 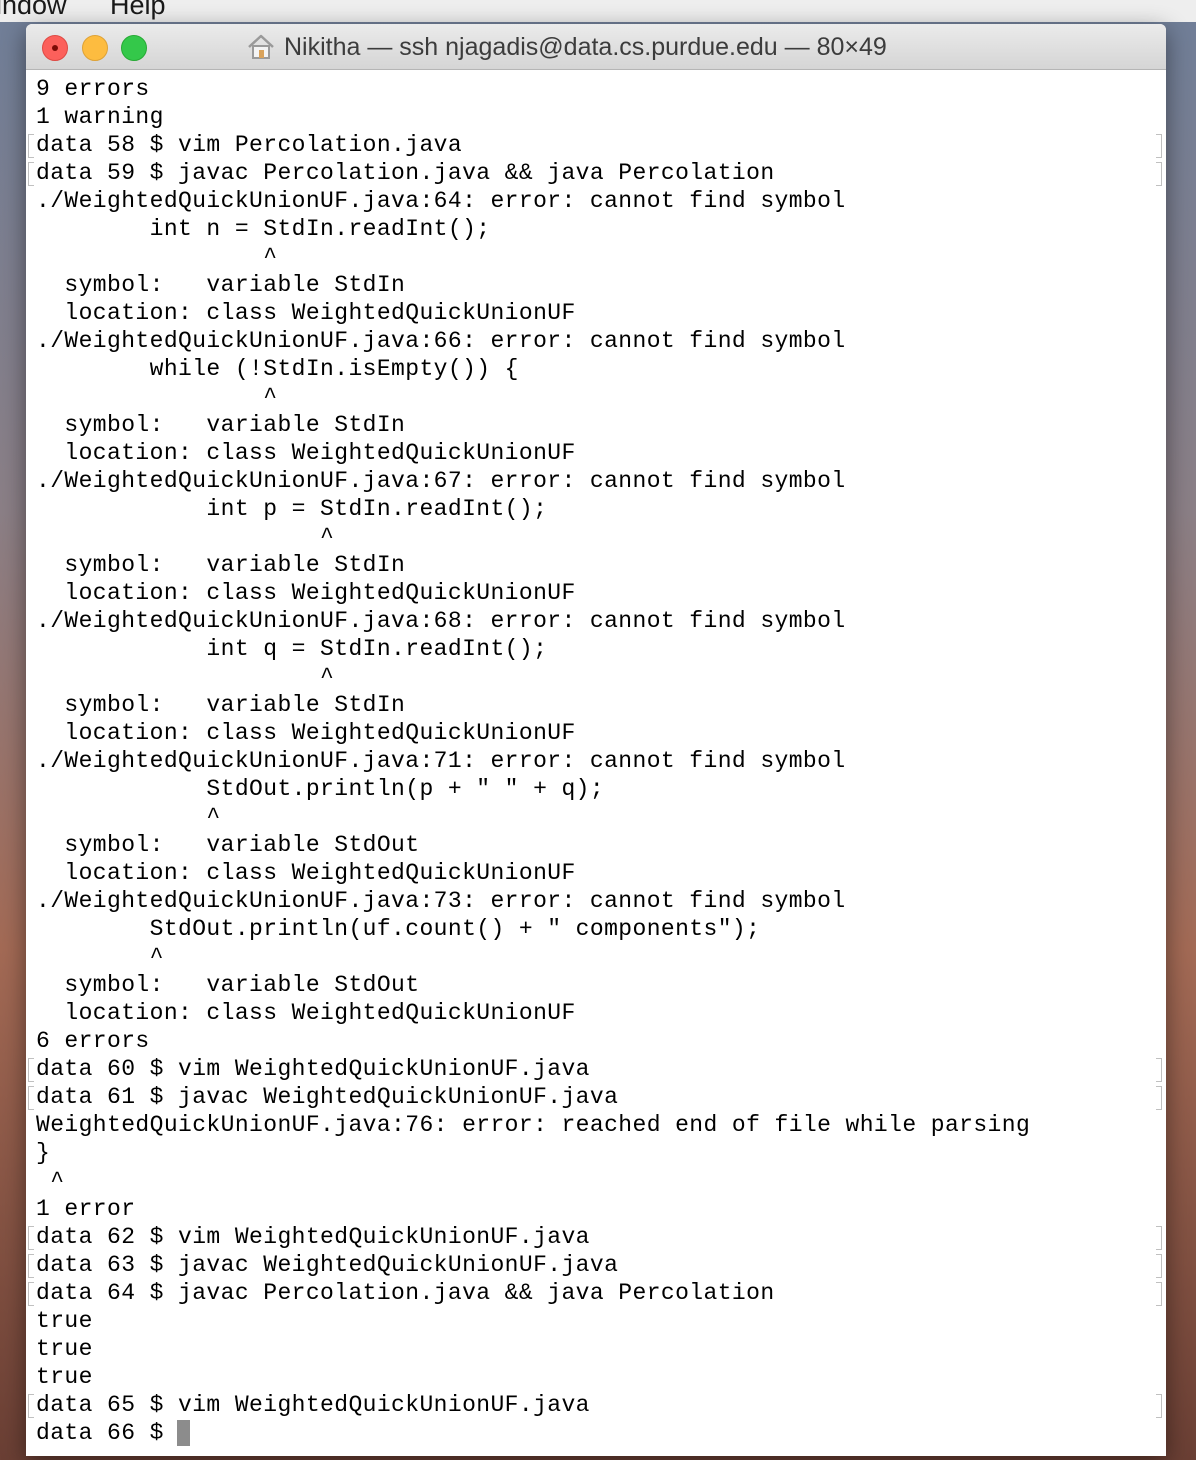 What do you see at coordinates (93, 1041) in the screenshot?
I see `terminal-line: 6 errors` at bounding box center [93, 1041].